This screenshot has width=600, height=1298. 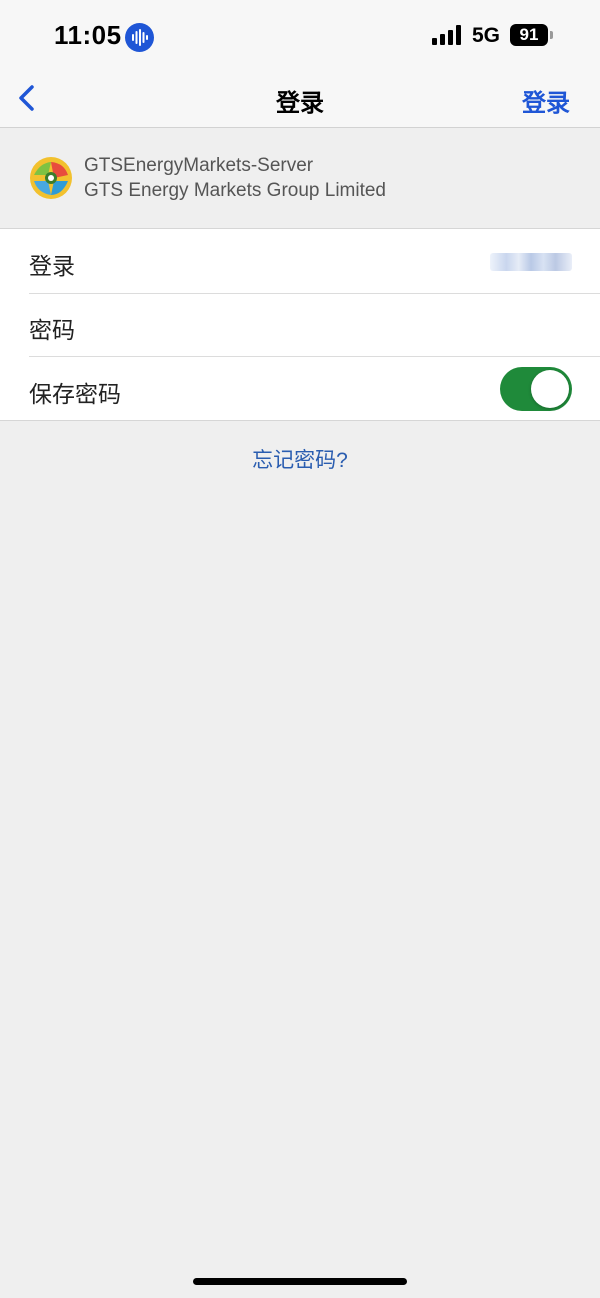 What do you see at coordinates (199, 165) in the screenshot?
I see `server-name: GTSEnergyMarkets-Server` at bounding box center [199, 165].